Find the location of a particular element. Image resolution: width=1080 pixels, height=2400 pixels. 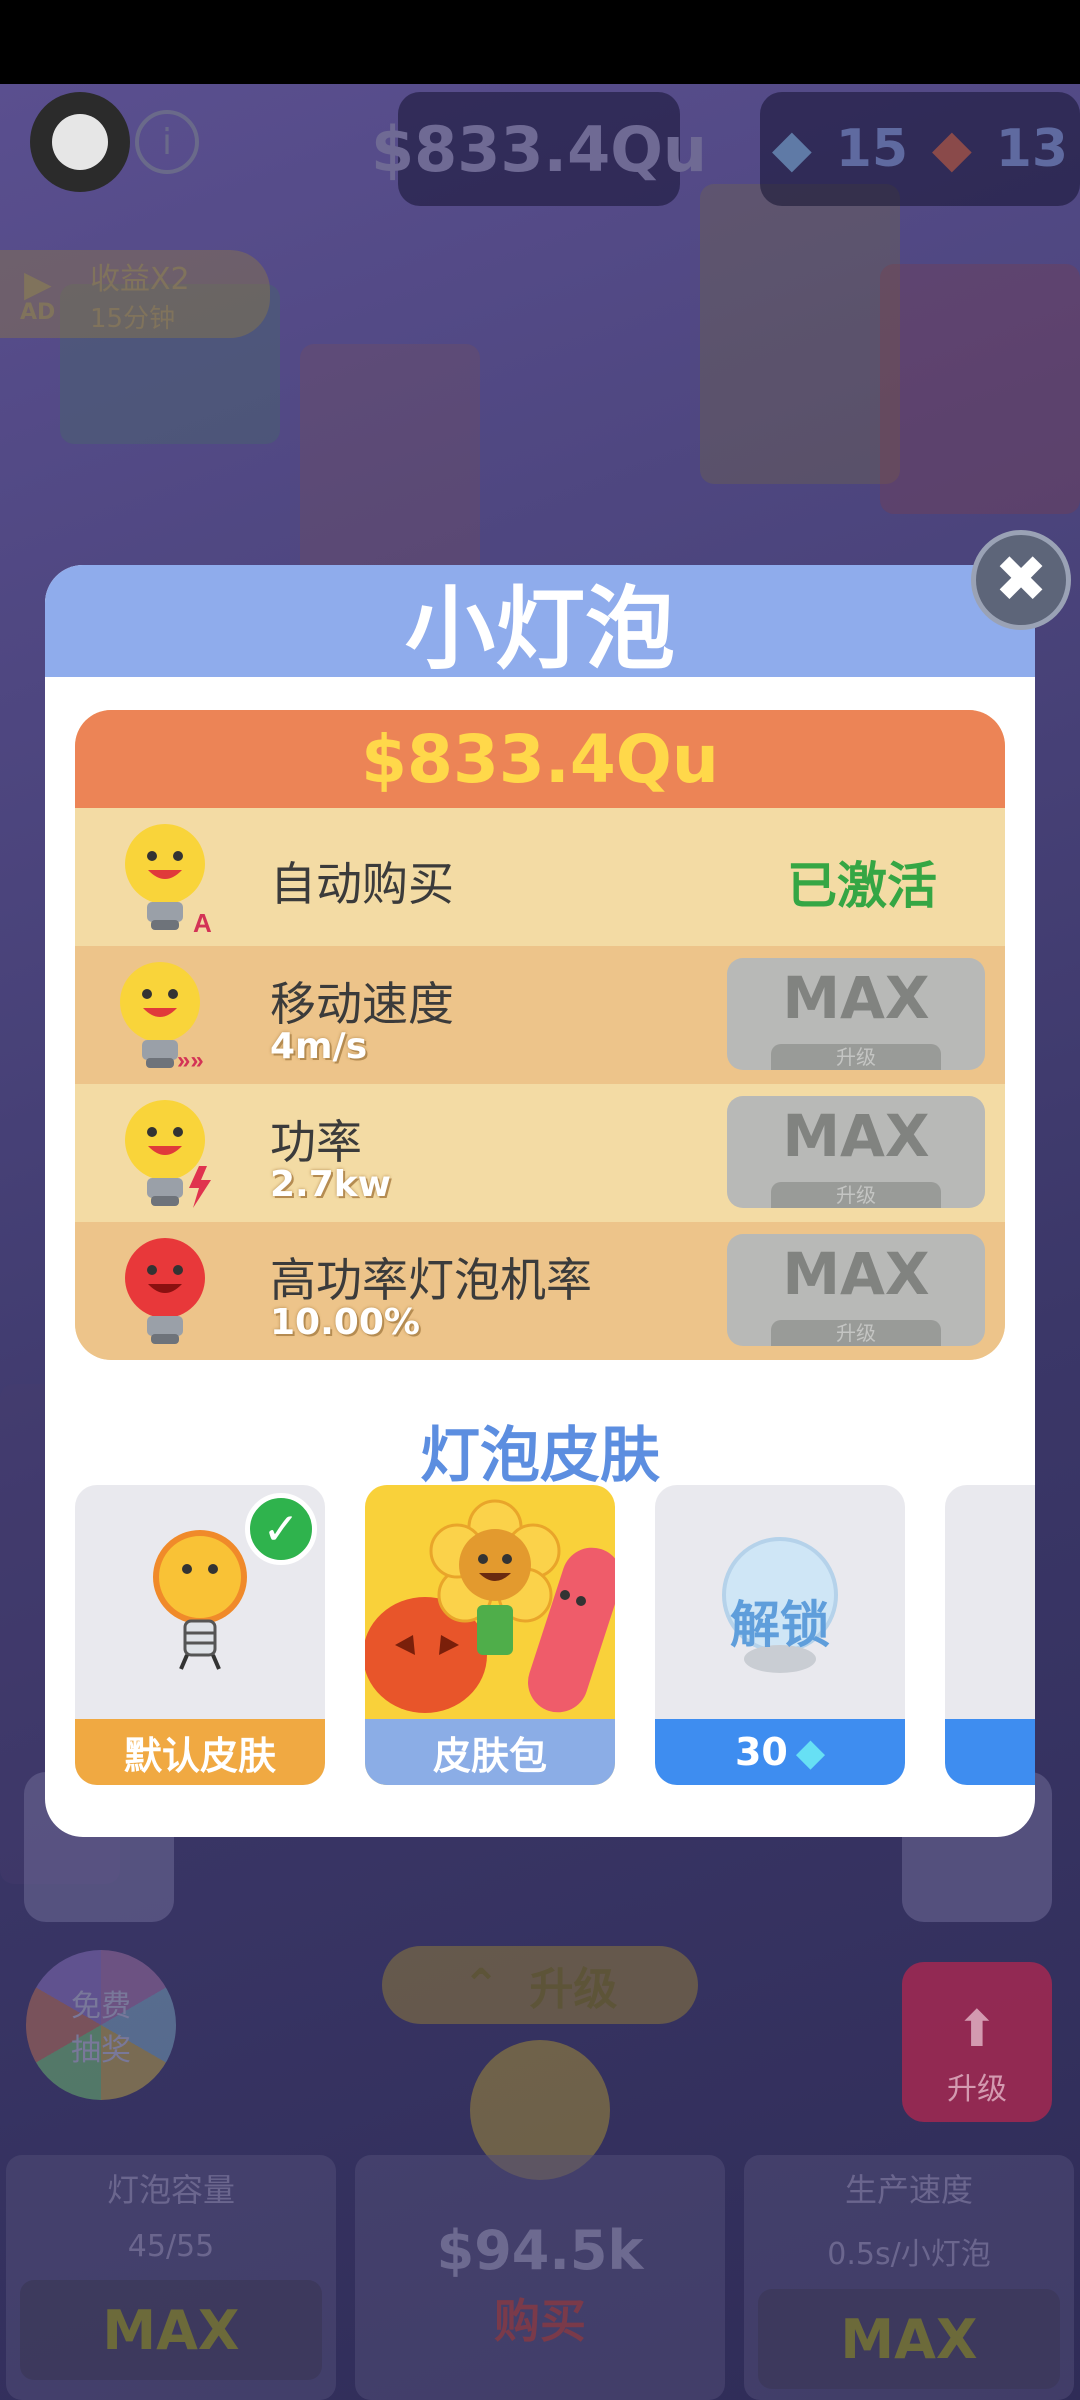

power-max-button: MAX 升级 is located at coordinates (856, 1152).